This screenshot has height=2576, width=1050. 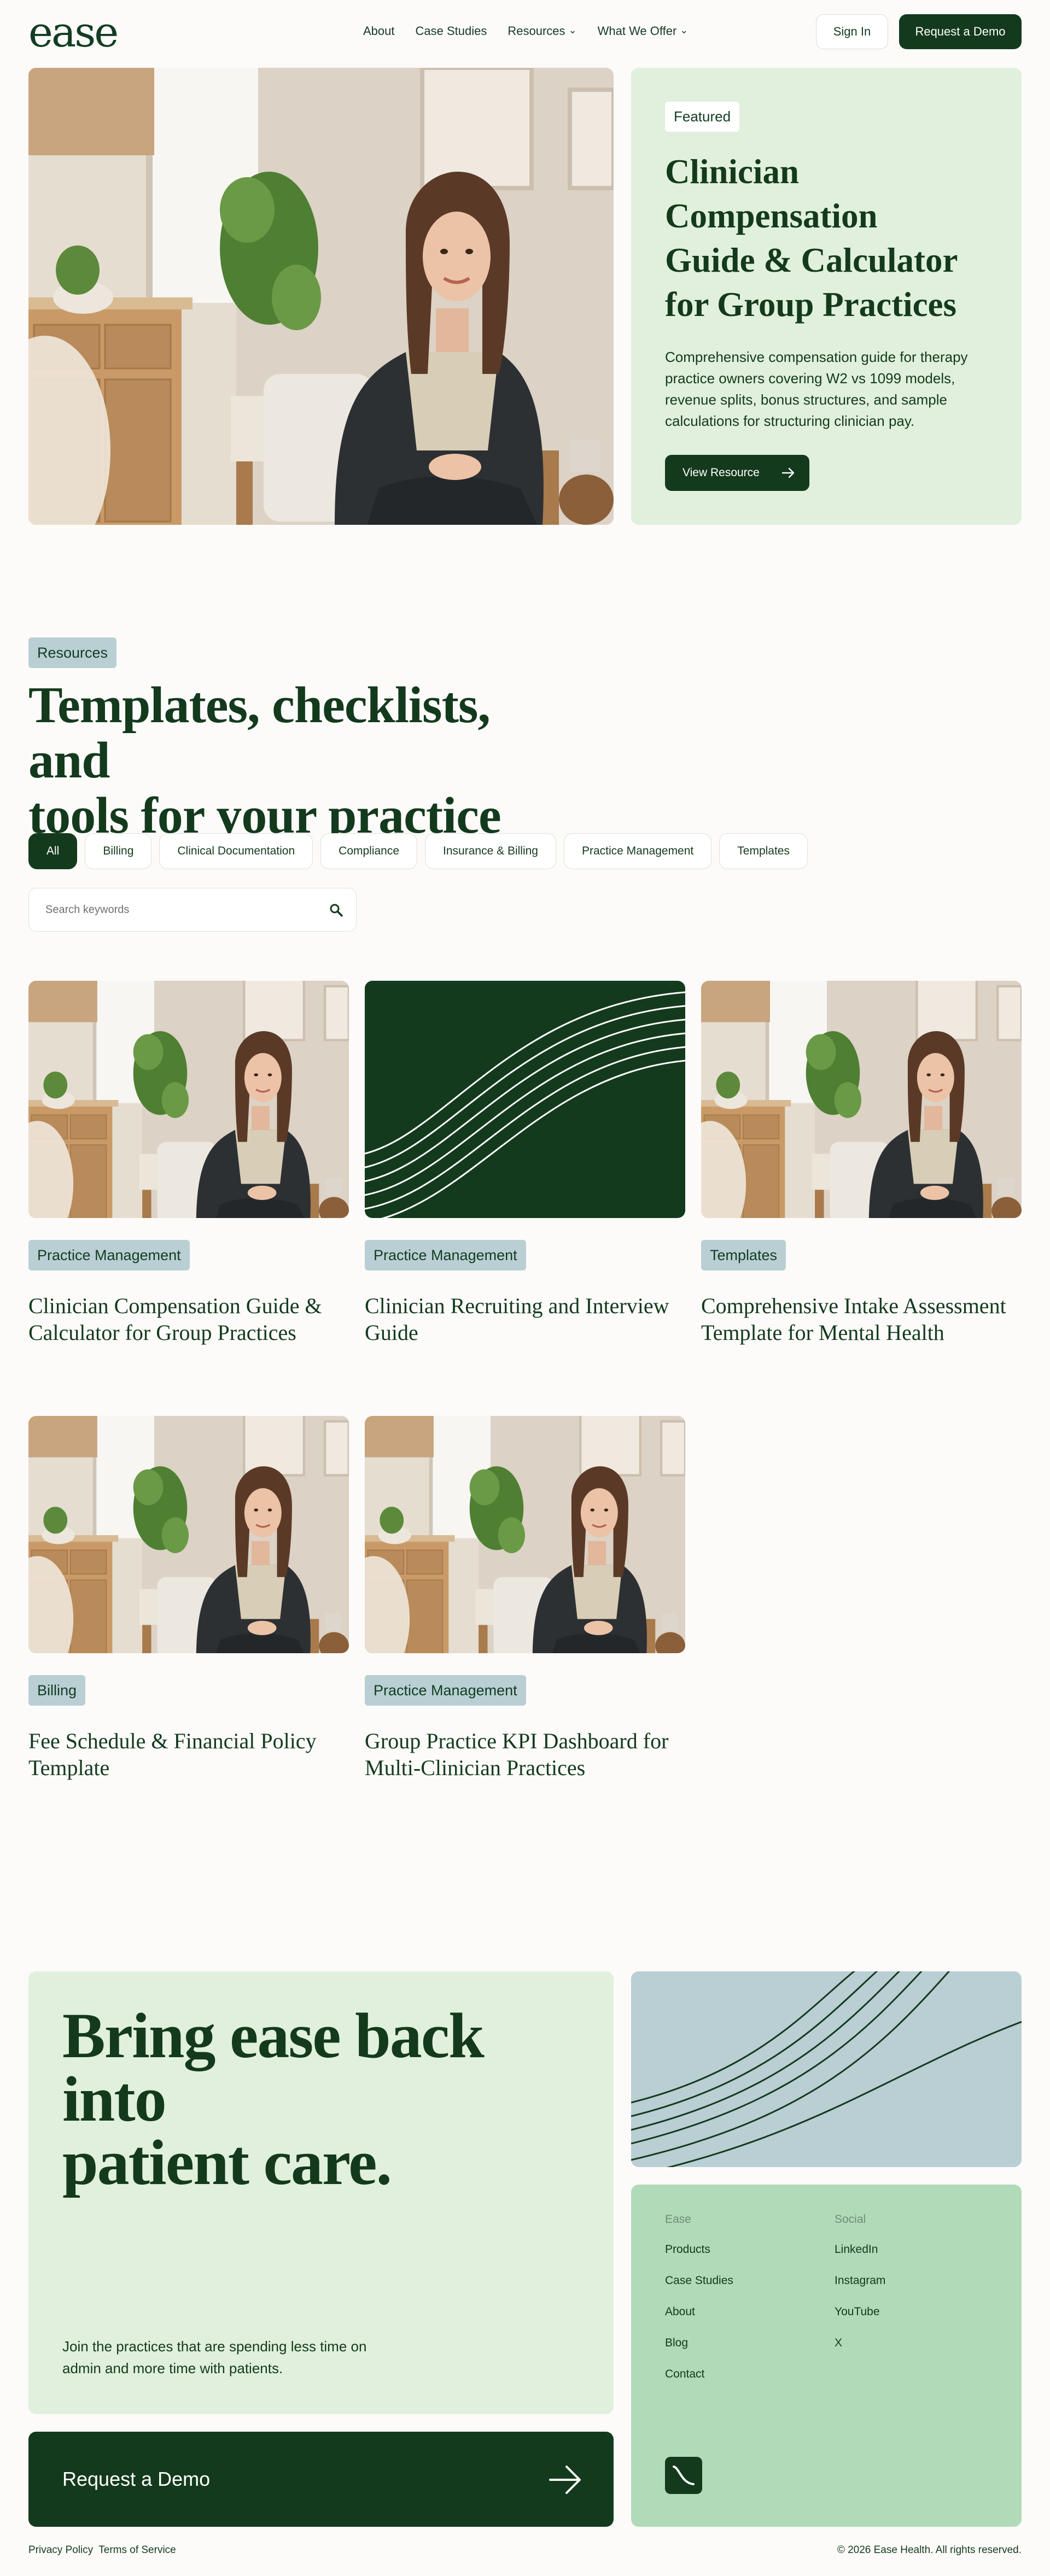 I want to click on filter-billing: Billing, so click(x=118, y=851).